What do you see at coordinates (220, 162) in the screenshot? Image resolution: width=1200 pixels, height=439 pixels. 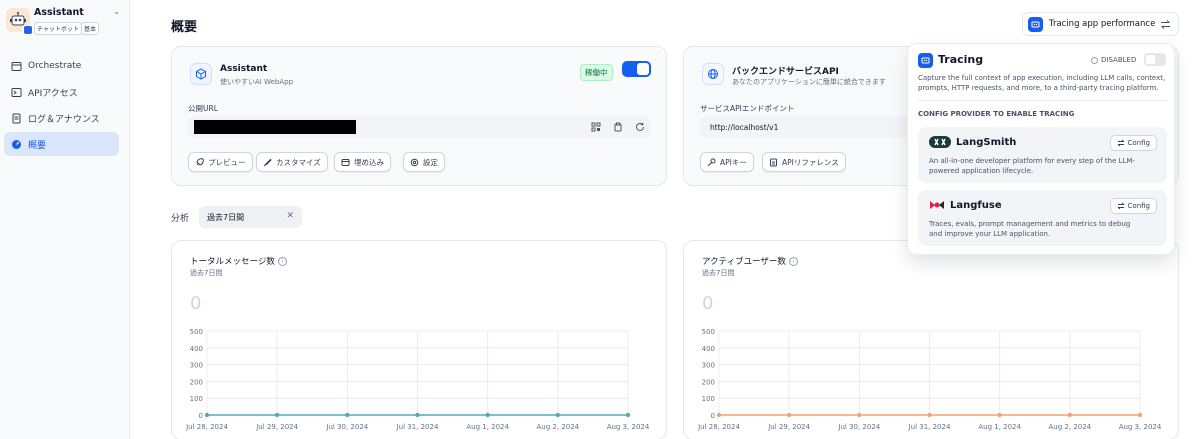 I see `preview-button: プレビュー` at bounding box center [220, 162].